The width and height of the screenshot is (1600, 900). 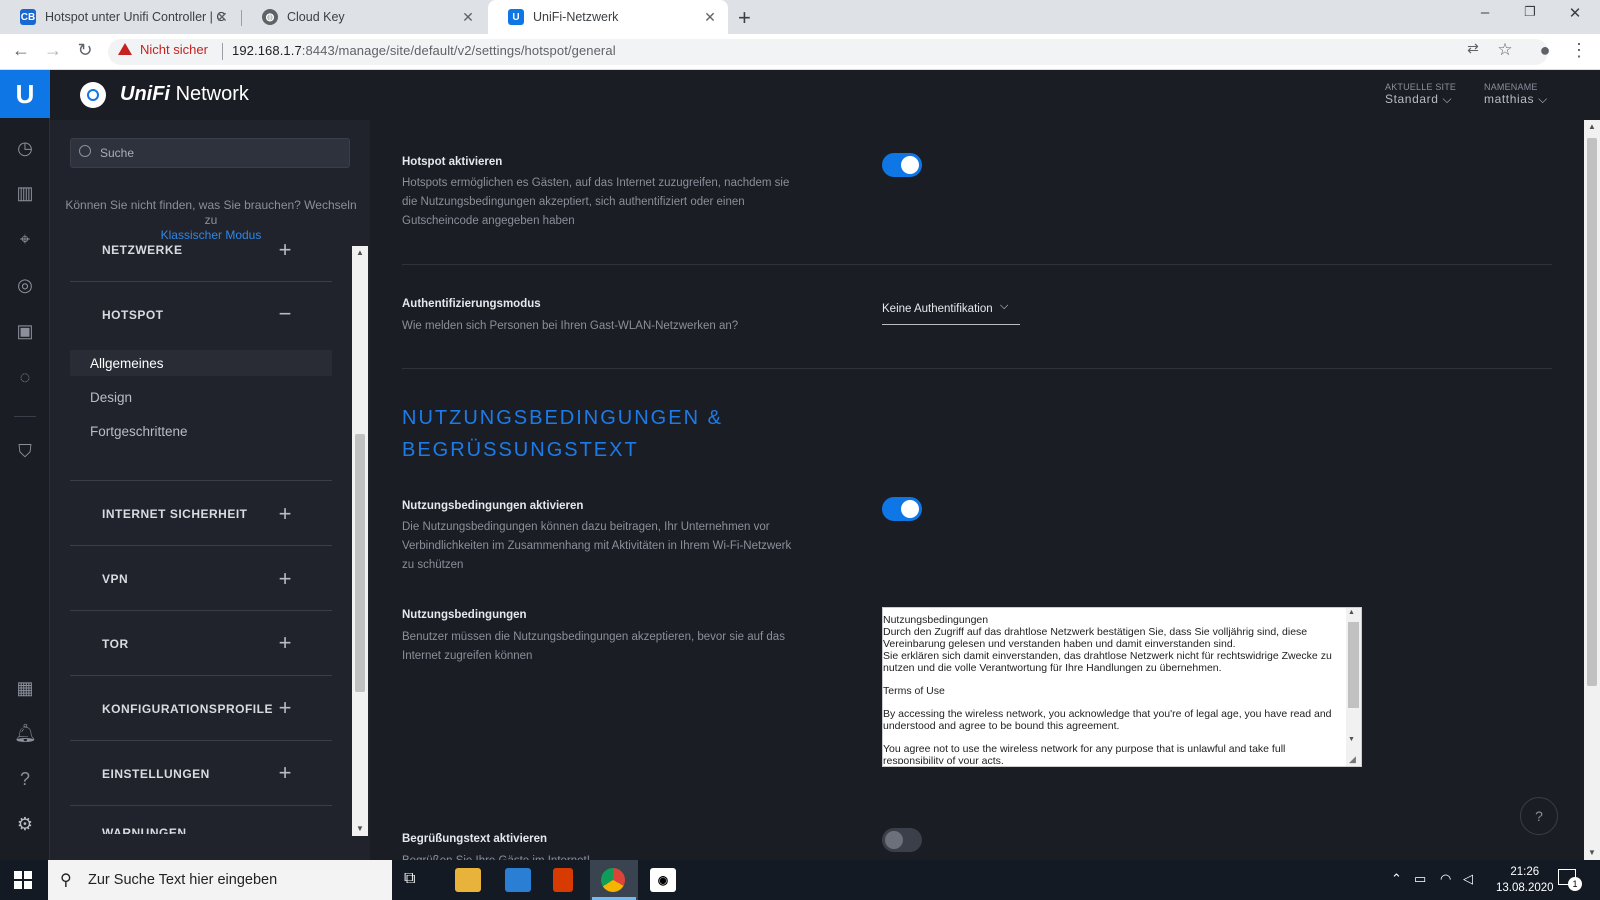 I want to click on tab-unifi-netzwerk: U UniFi-Netzwerk ✕, so click(x=608, y=17).